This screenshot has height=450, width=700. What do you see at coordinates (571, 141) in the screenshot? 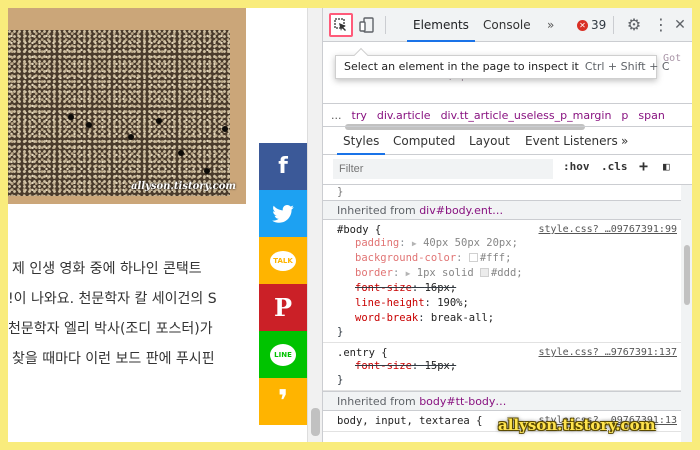
I see `tab-event-listeners: Event Listeners` at bounding box center [571, 141].